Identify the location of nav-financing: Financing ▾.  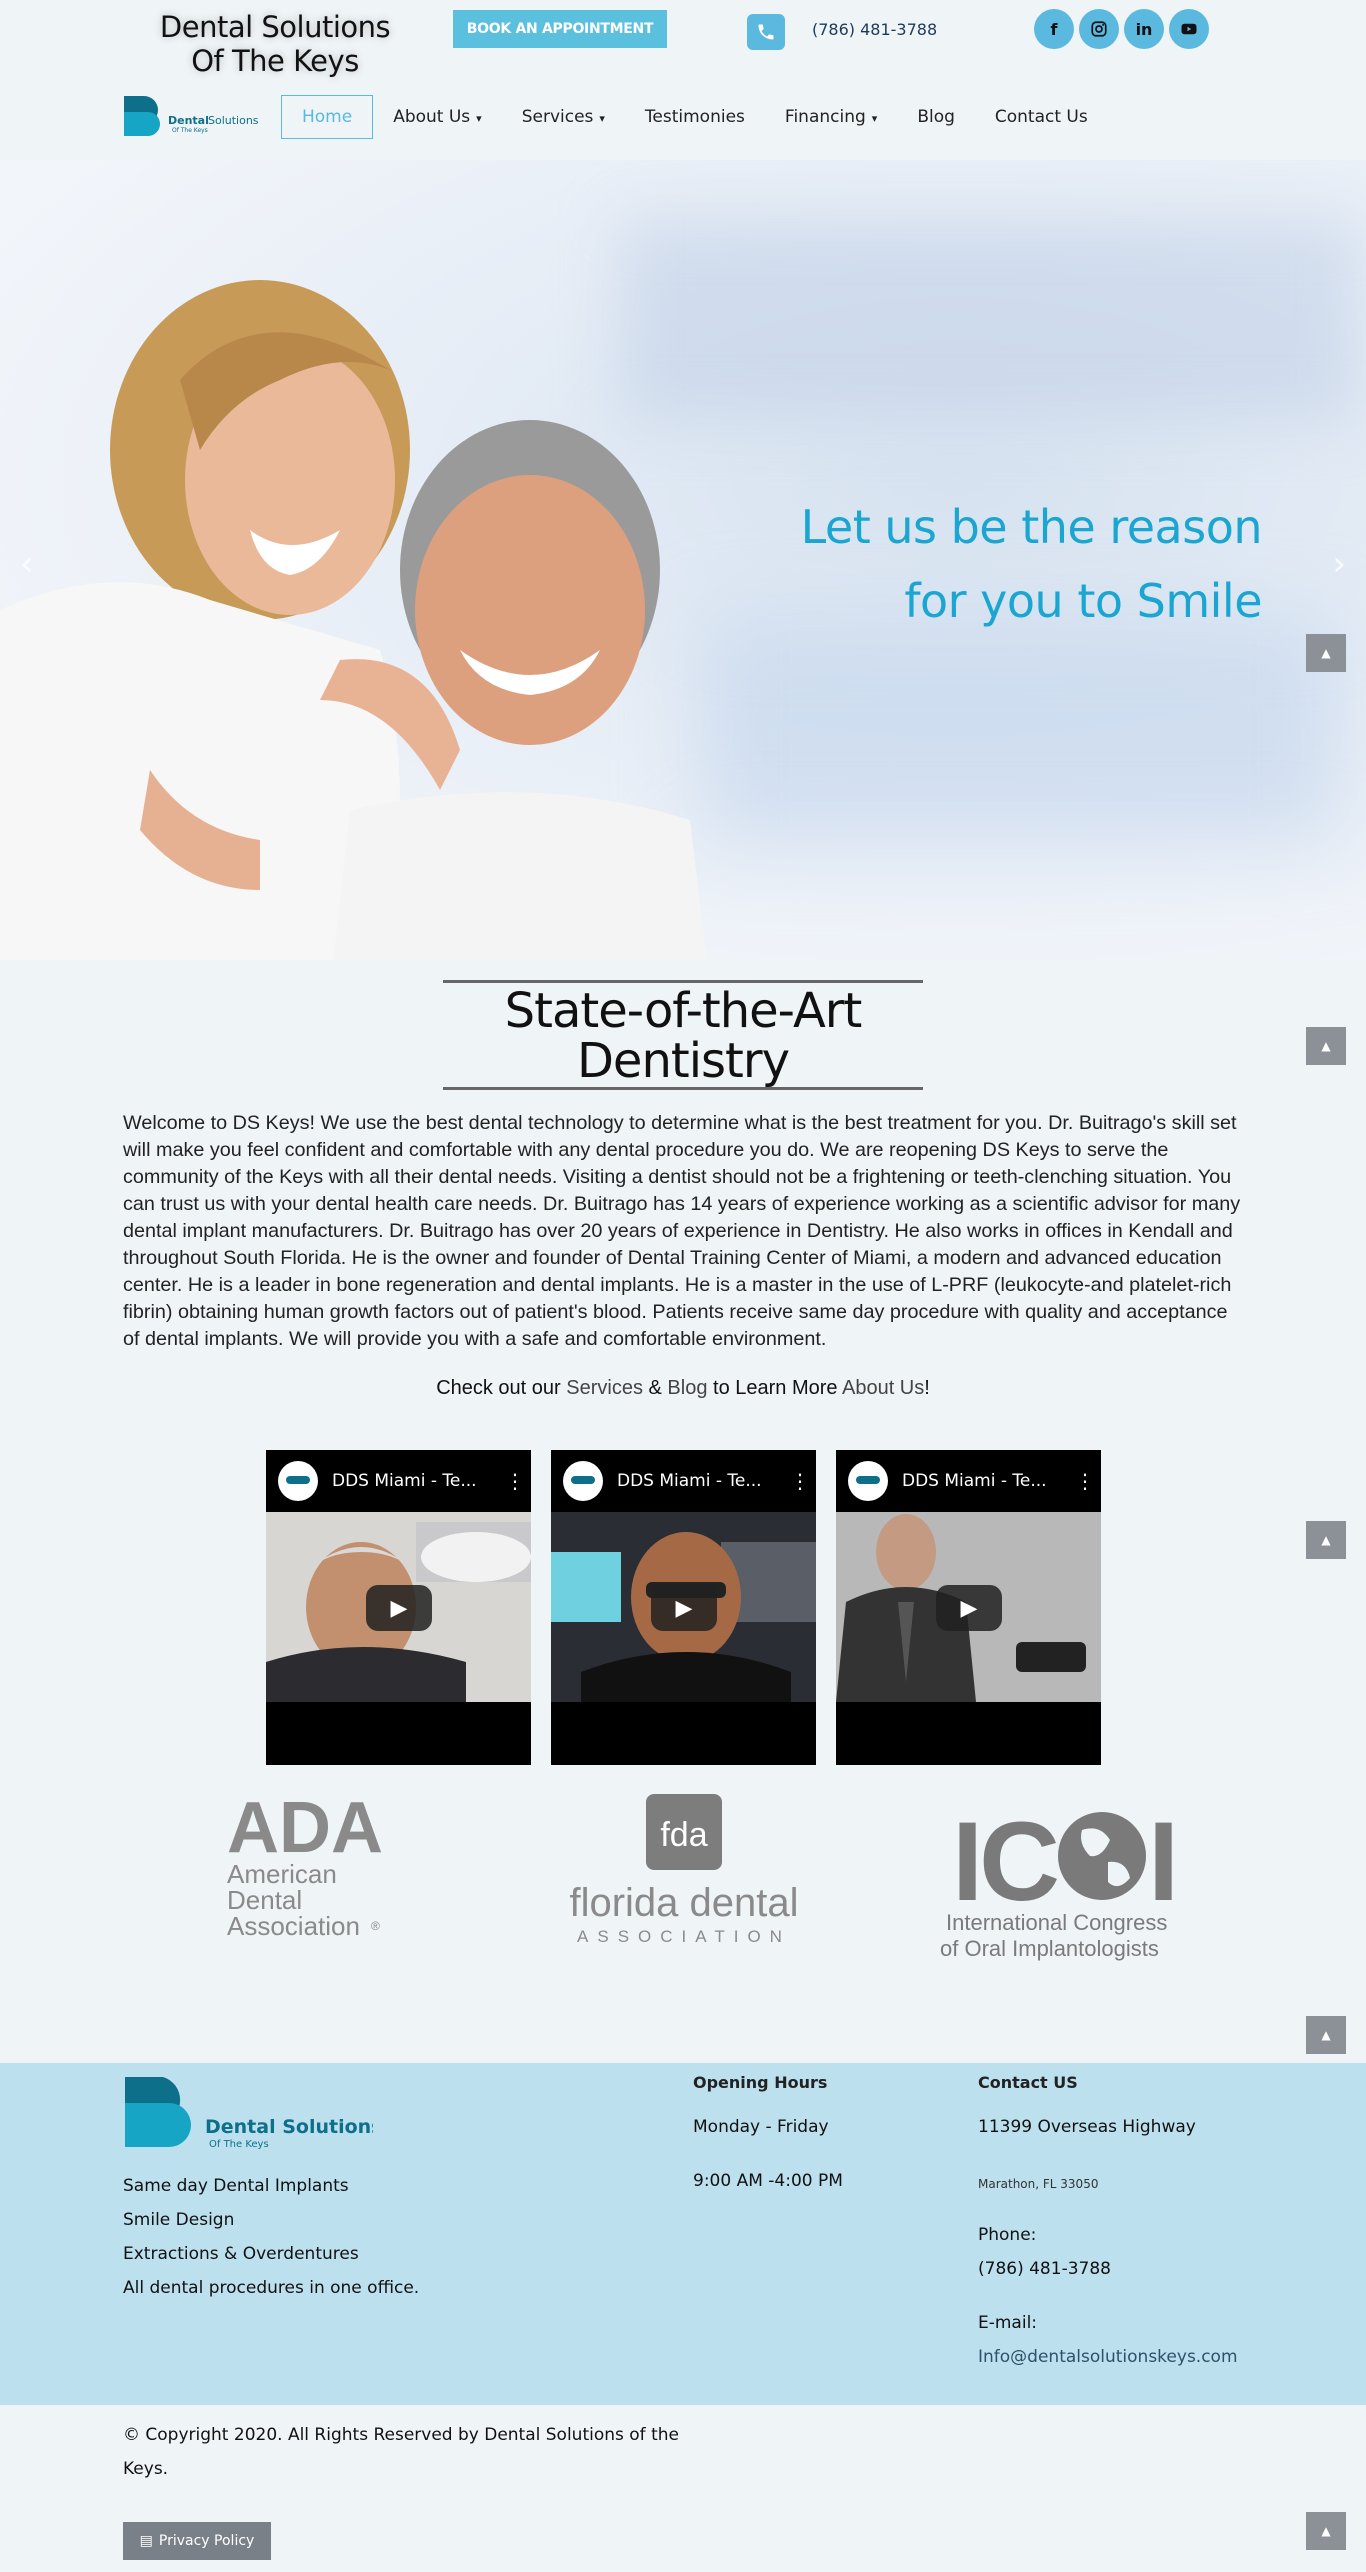
(831, 117).